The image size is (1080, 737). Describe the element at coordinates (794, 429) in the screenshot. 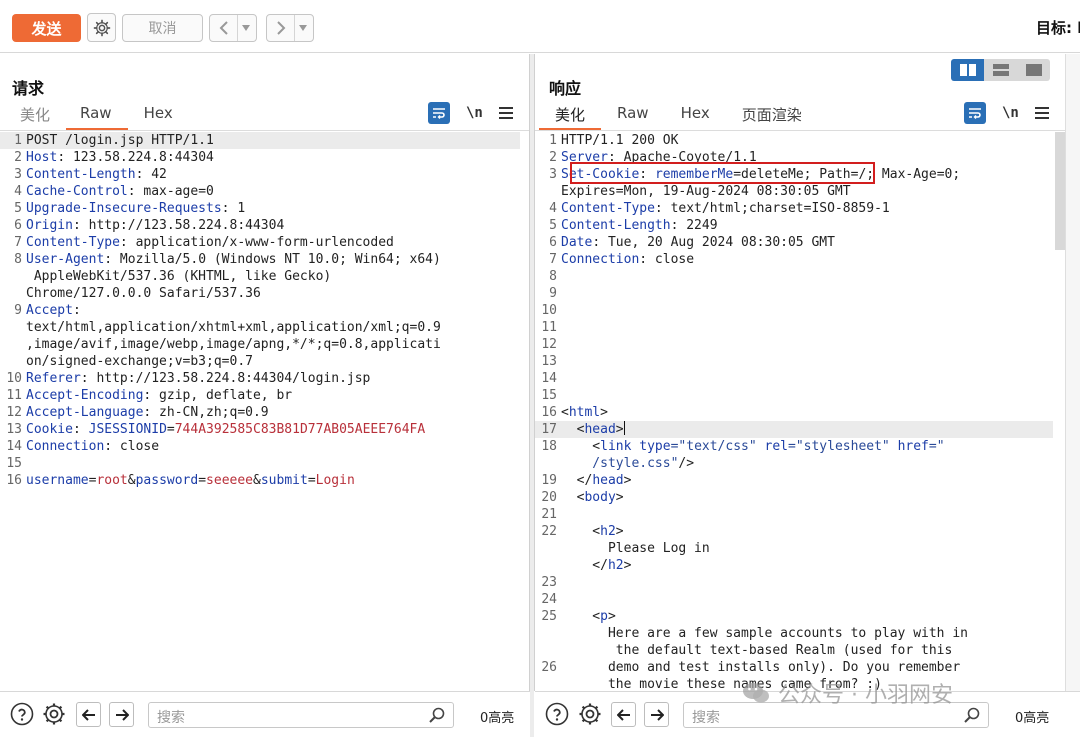

I see `code-line: 17 <head>` at that location.